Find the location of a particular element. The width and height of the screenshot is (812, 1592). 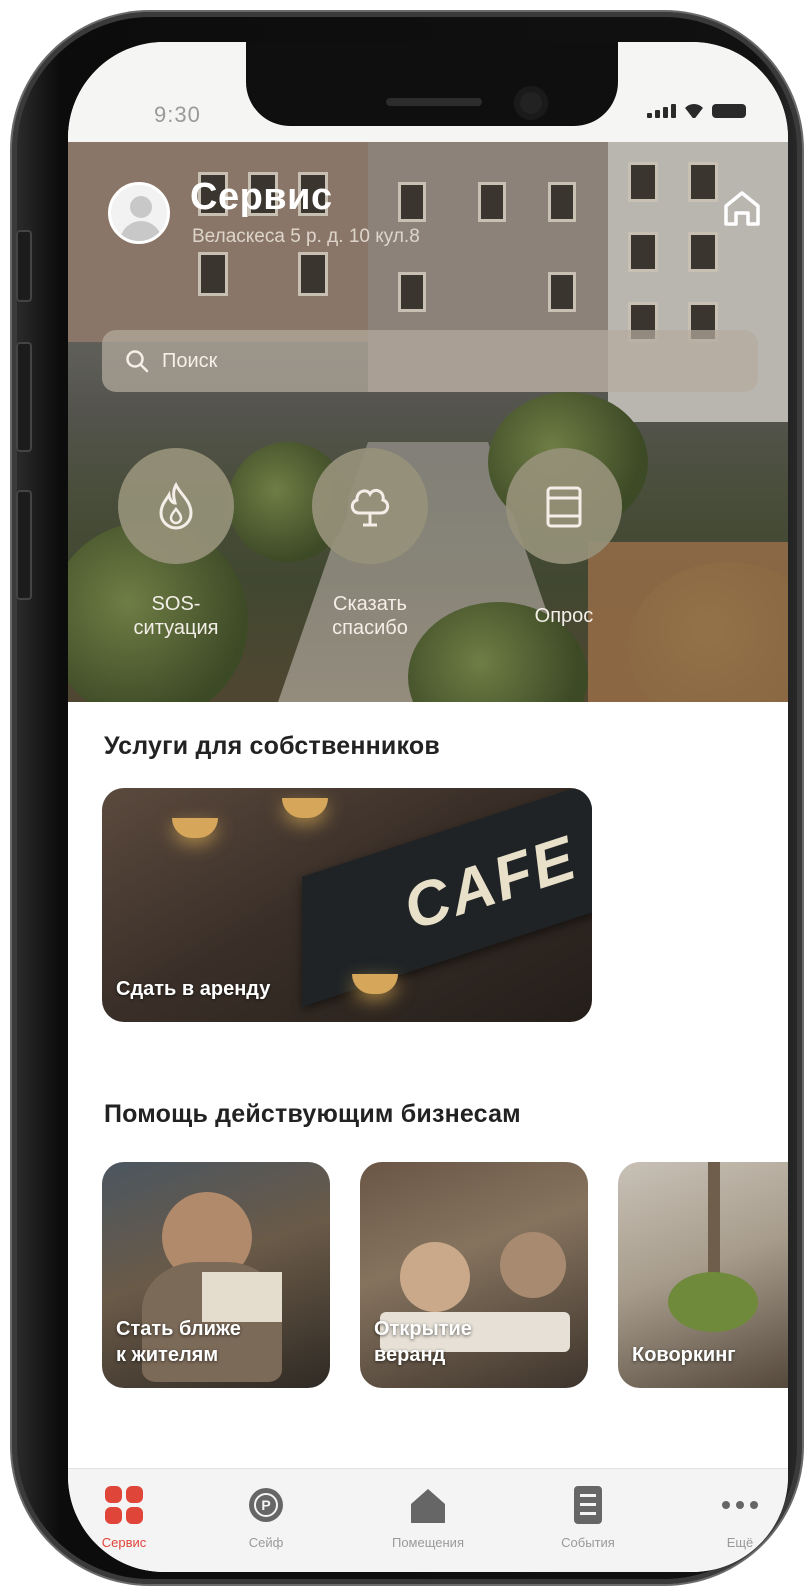

notch is located at coordinates (432, 84).